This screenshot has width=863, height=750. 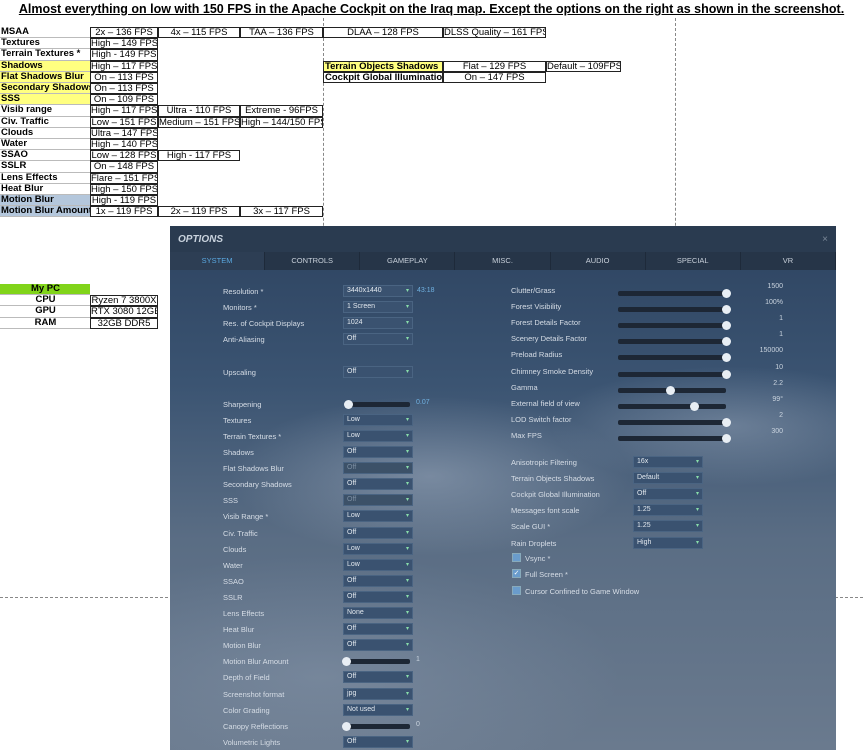 I want to click on checkbox-row: ✓ Full Screen *, so click(x=610, y=575).